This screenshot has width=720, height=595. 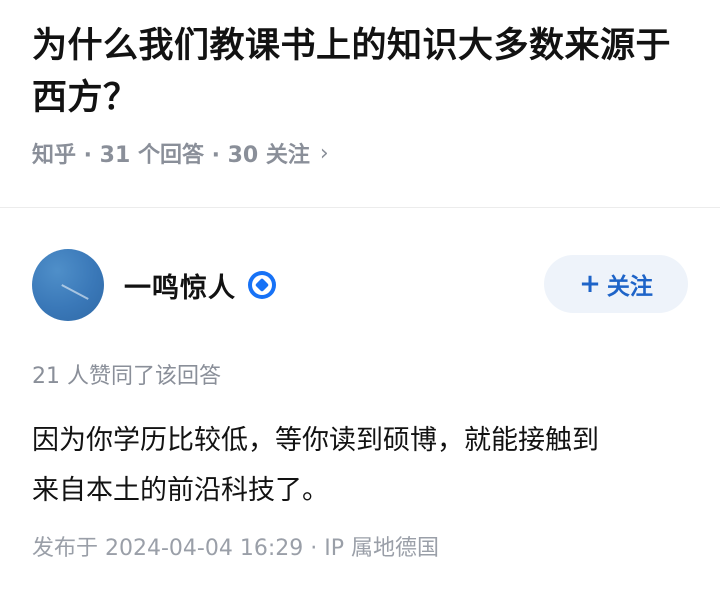 I want to click on author-info: 一鸣惊人, so click(x=200, y=285).